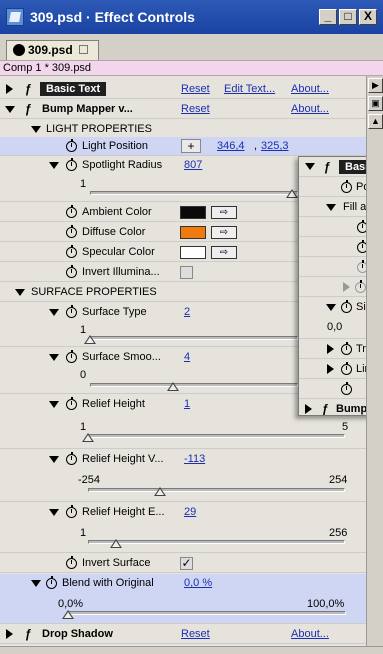 The height and width of the screenshot is (654, 383). Describe the element at coordinates (83, 184) in the screenshot. I see `slider-min-label: 1` at that location.